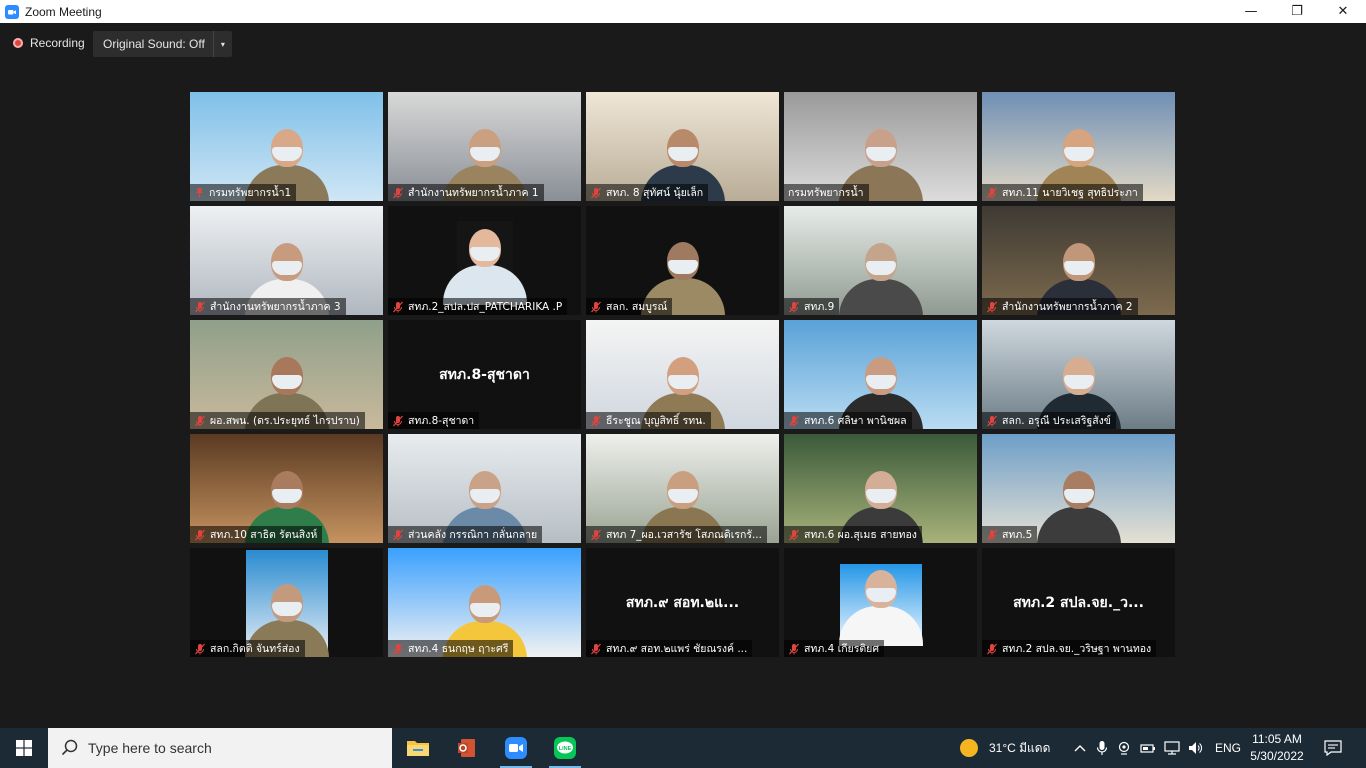 The width and height of the screenshot is (1366, 768). What do you see at coordinates (819, 307) in the screenshot?
I see `participant-name: สทภ.9` at bounding box center [819, 307].